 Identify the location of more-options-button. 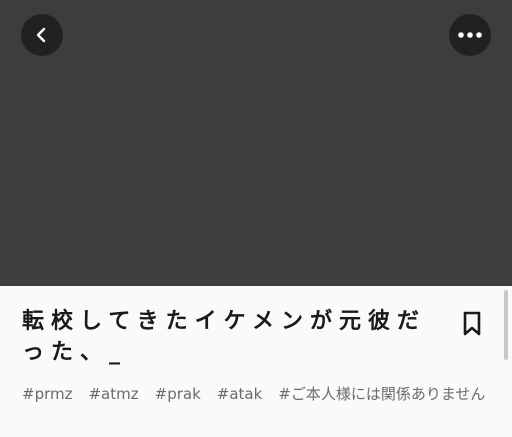
(470, 35).